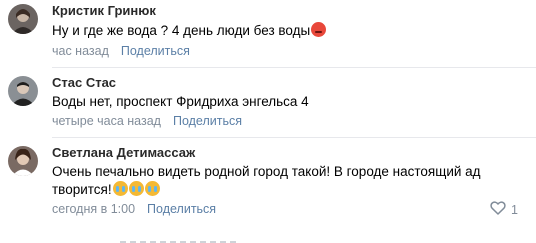 Image resolution: width=536 pixels, height=243 pixels. Describe the element at coordinates (84, 82) in the screenshot. I see `author-name: Стас Стас` at that location.